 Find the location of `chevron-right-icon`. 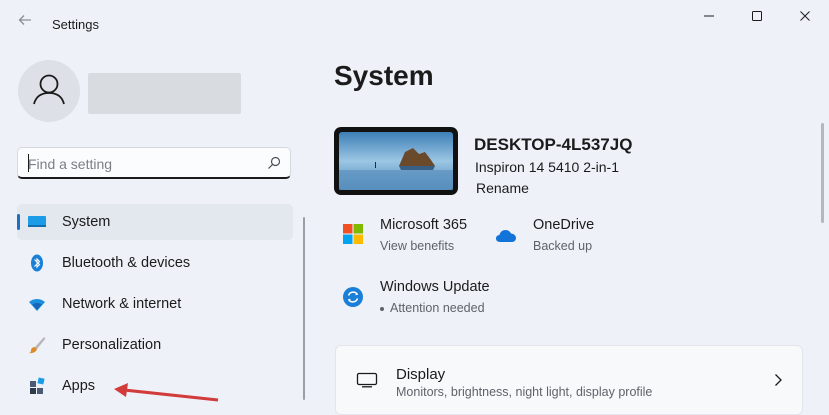

chevron-right-icon is located at coordinates (778, 380).